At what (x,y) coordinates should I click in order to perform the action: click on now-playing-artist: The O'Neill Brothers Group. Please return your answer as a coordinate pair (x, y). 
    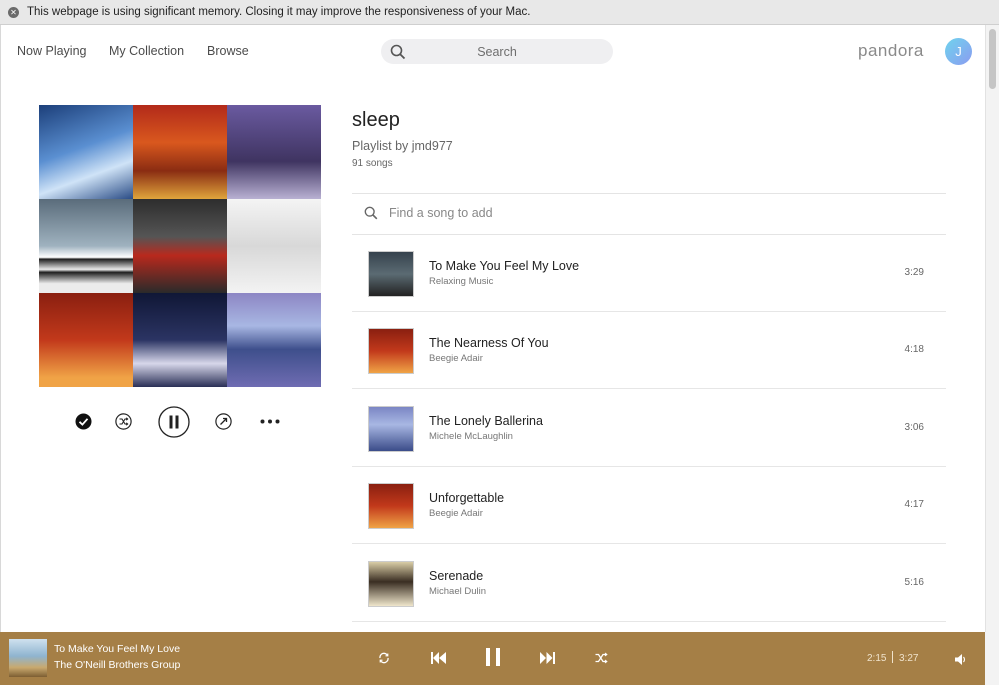
    Looking at the image, I should click on (117, 665).